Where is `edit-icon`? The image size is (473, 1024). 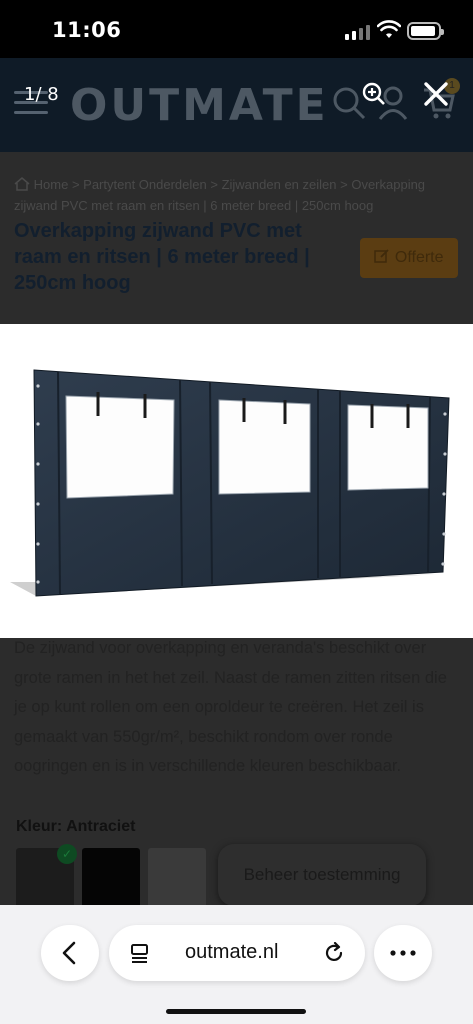
edit-icon is located at coordinates (382, 256).